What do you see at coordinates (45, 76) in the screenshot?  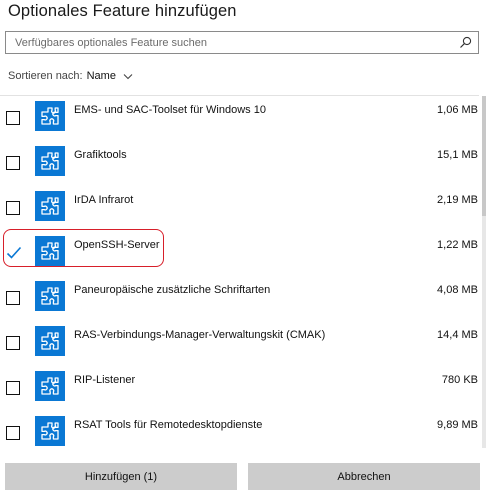 I see `sort-label: Sortieren nach:` at bounding box center [45, 76].